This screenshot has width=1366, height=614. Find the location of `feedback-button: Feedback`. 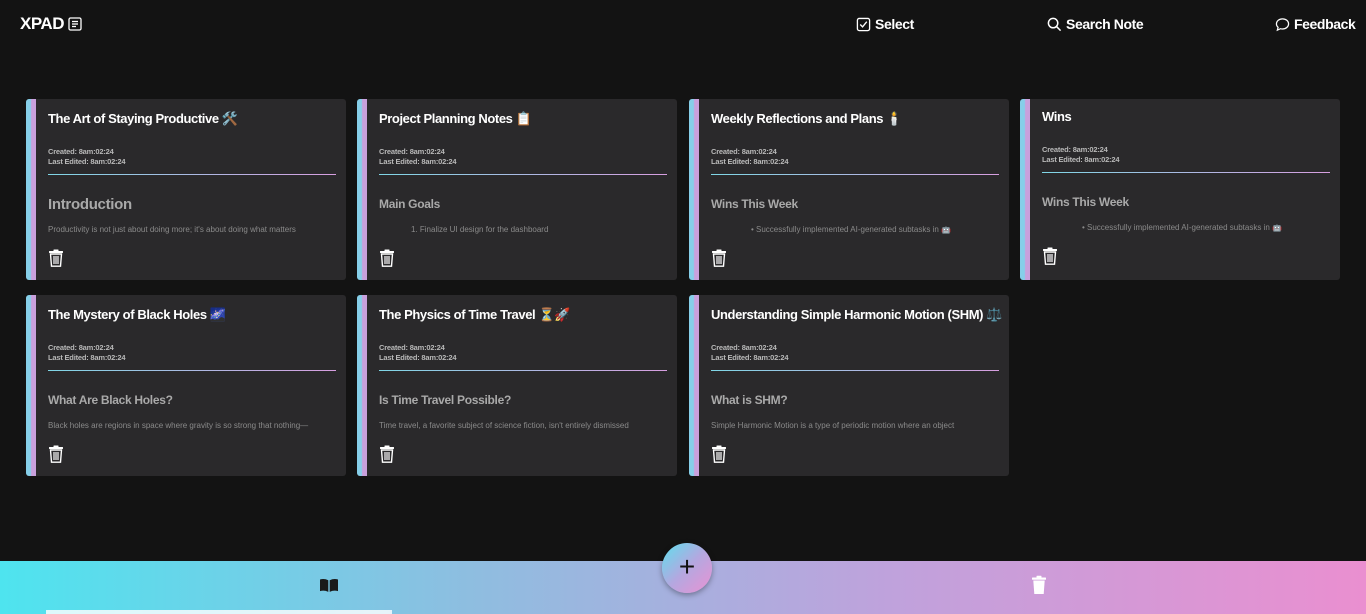

feedback-button: Feedback is located at coordinates (1315, 24).